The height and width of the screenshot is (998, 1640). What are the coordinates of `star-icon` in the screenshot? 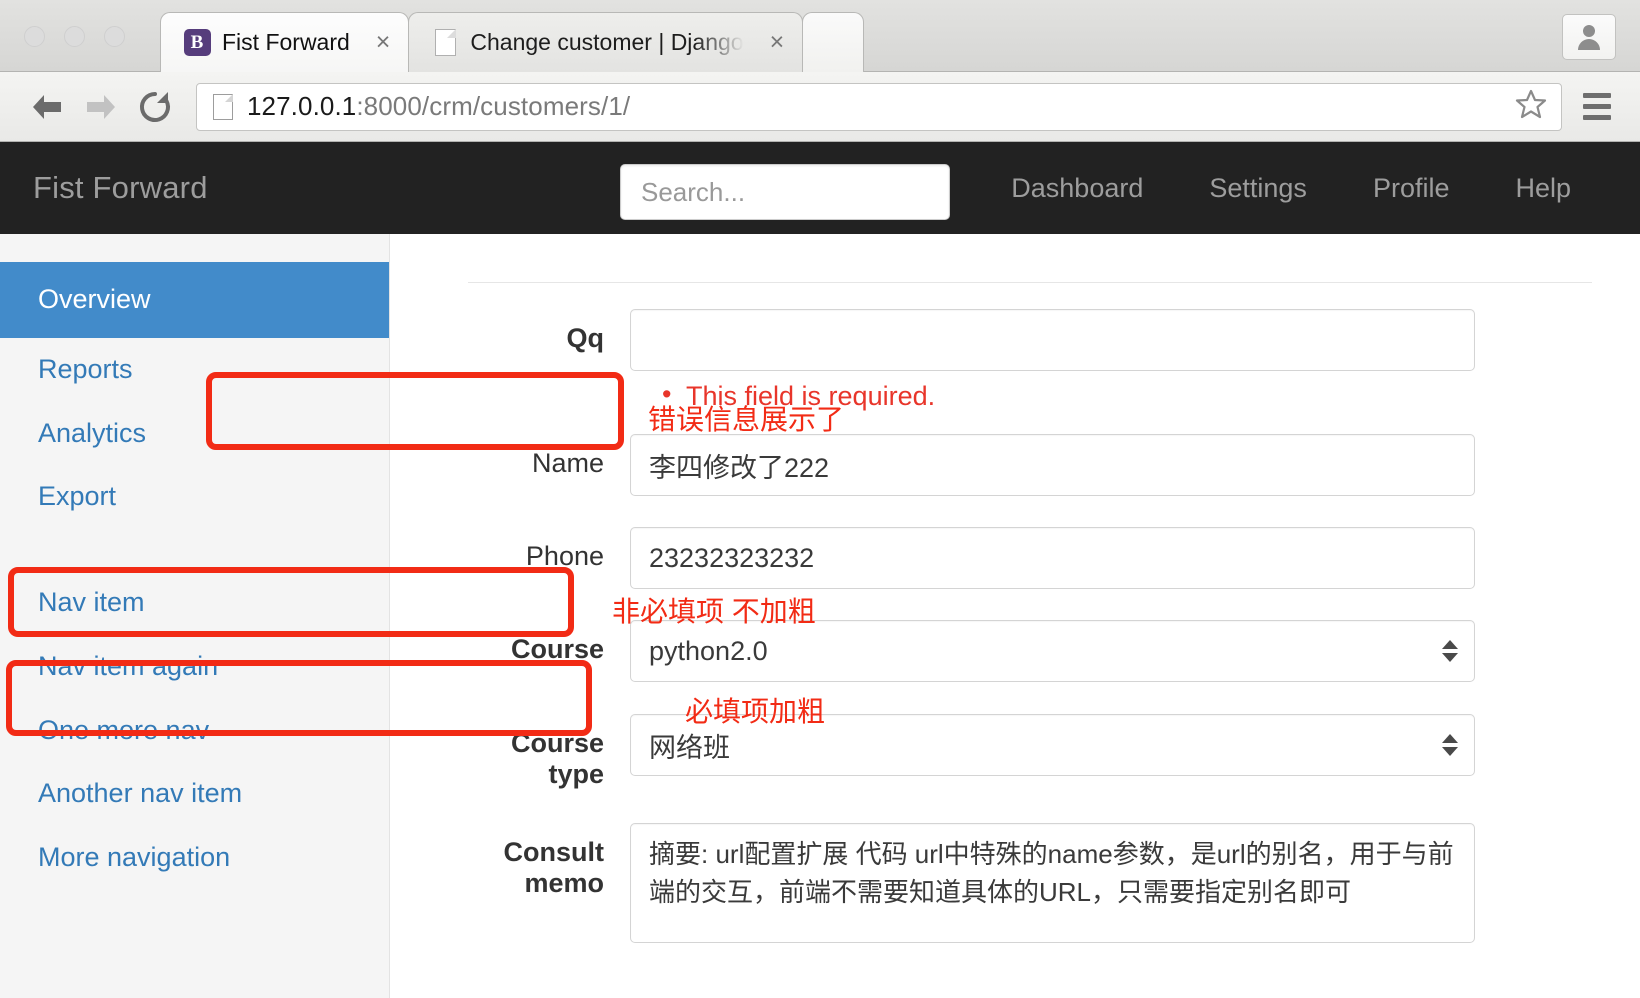 It's located at (1531, 106).